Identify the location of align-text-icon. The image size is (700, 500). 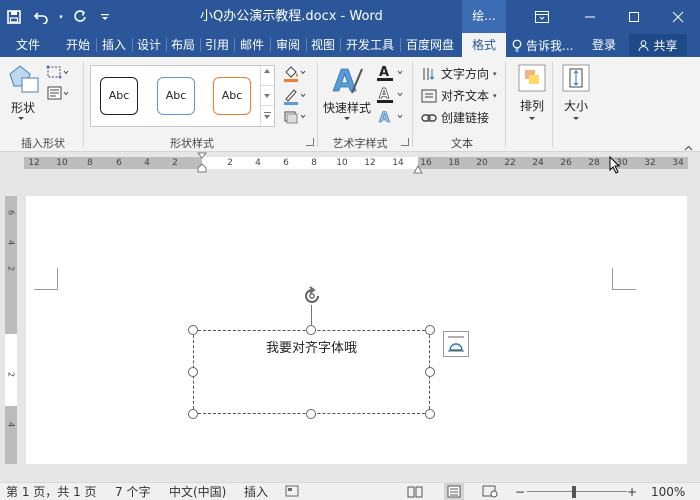
(429, 95).